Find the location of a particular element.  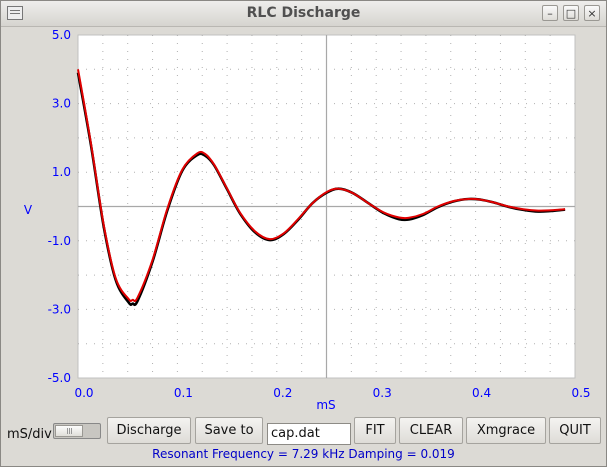

y-tick-label: 3.0 is located at coordinates (61, 104).